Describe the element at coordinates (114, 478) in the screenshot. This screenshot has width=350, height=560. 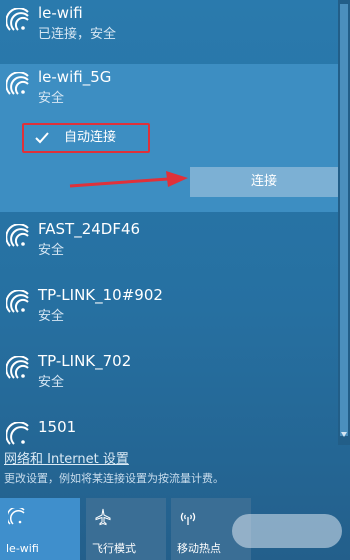
I see `network-settings-description: 更改设置，例如将某连接设置为按流量计费。` at that location.